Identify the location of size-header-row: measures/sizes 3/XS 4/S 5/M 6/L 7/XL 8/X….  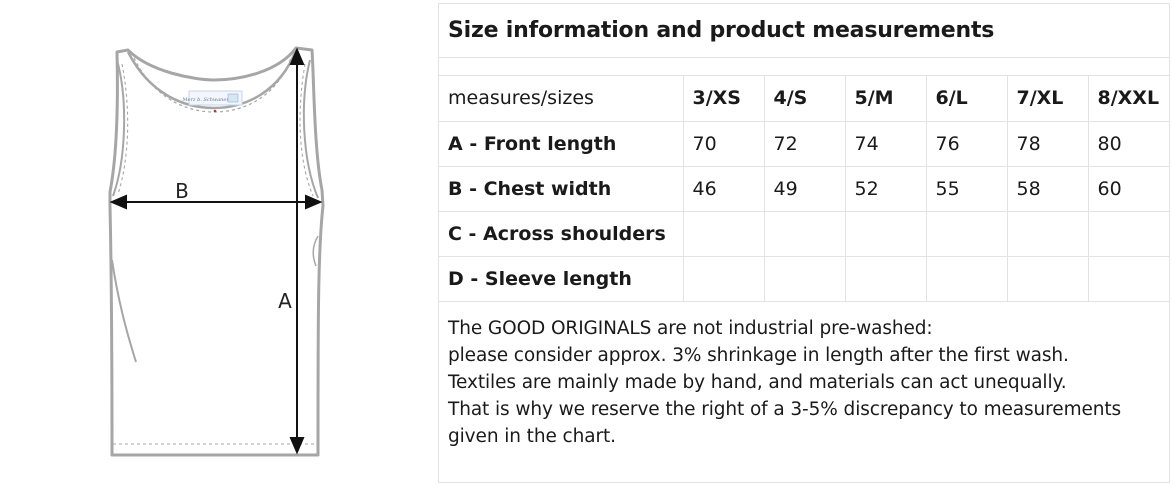
(804, 99).